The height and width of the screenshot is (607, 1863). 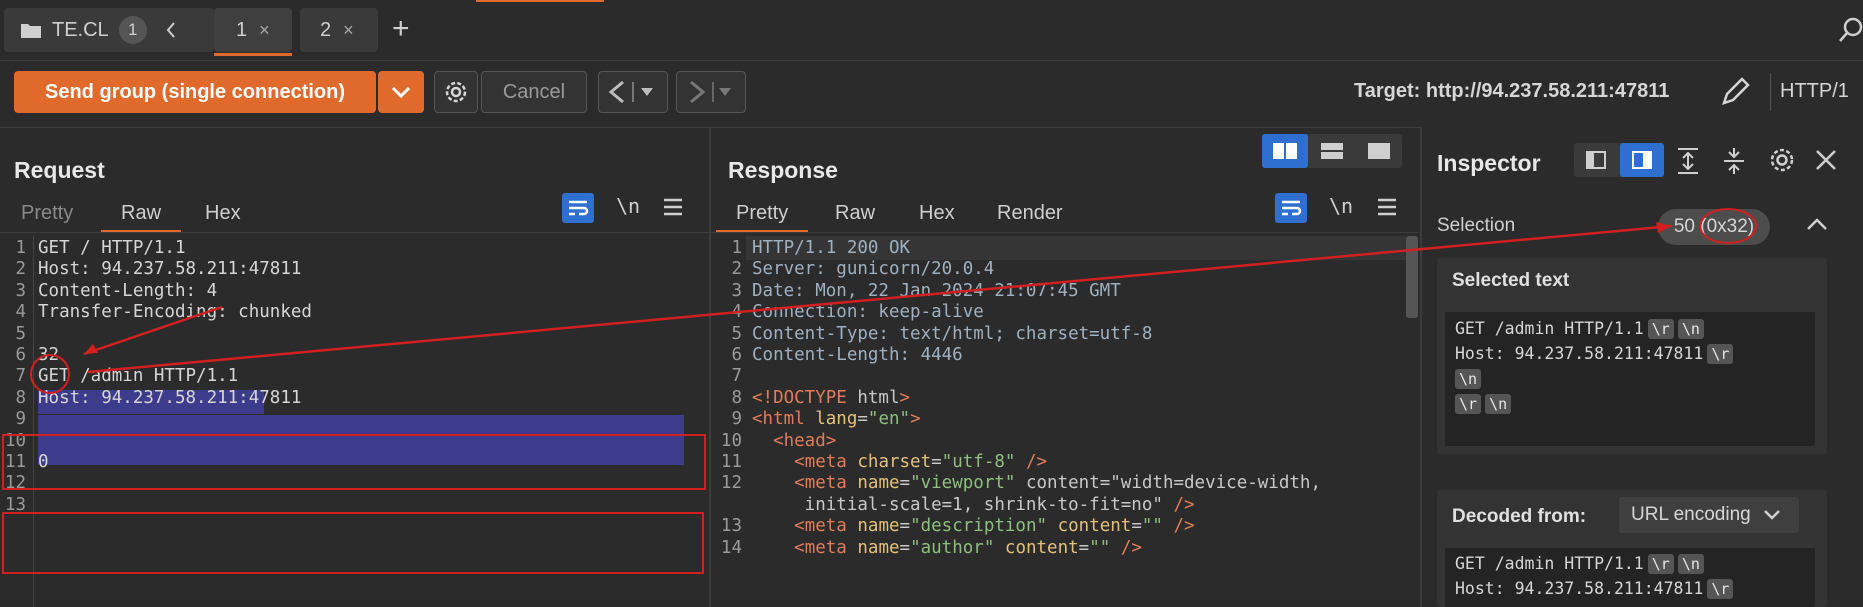 I want to click on inspector-dock-left-button, so click(x=1596, y=160).